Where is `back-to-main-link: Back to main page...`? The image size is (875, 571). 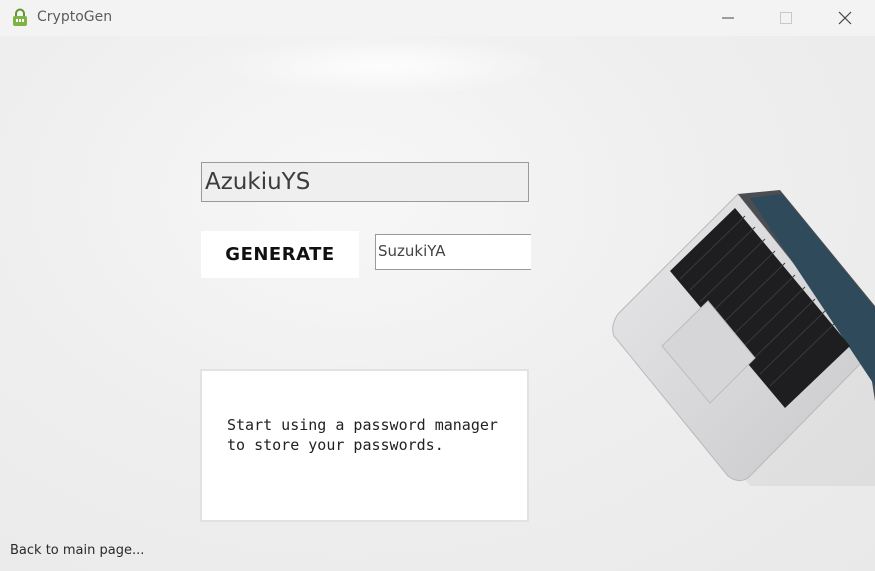 back-to-main-link: Back to main page... is located at coordinates (77, 550).